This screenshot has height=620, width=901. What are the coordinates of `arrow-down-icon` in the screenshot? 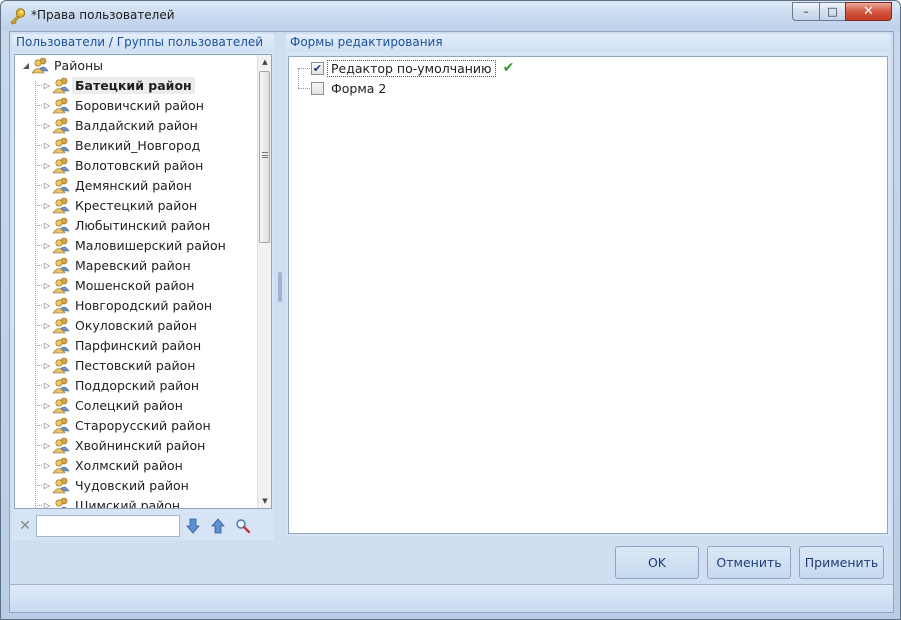 It's located at (193, 526).